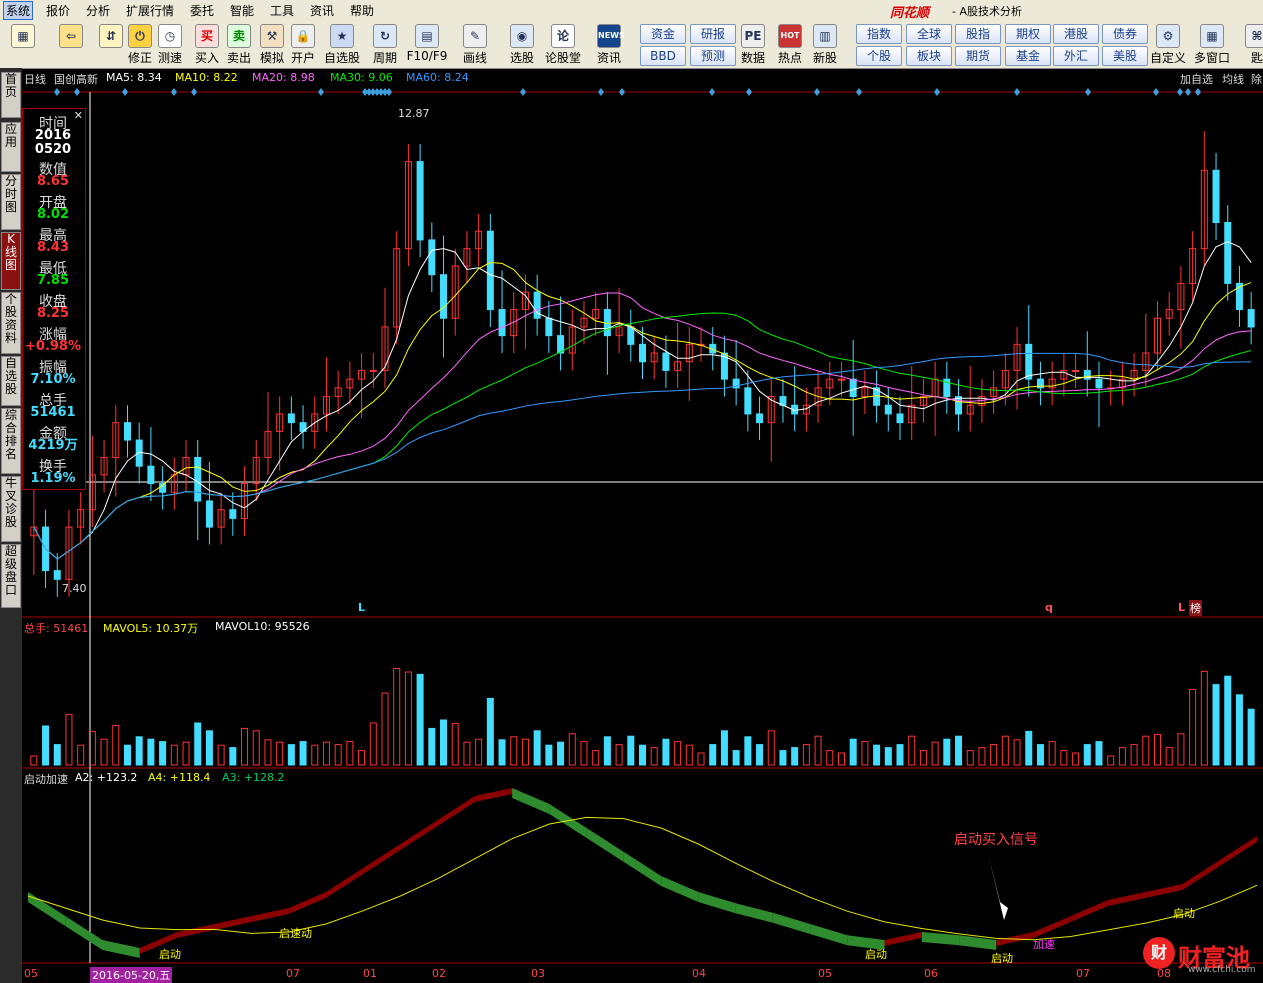 The image size is (1263, 983). I want to click on news-tool-button: NEWS 资讯, so click(609, 44).